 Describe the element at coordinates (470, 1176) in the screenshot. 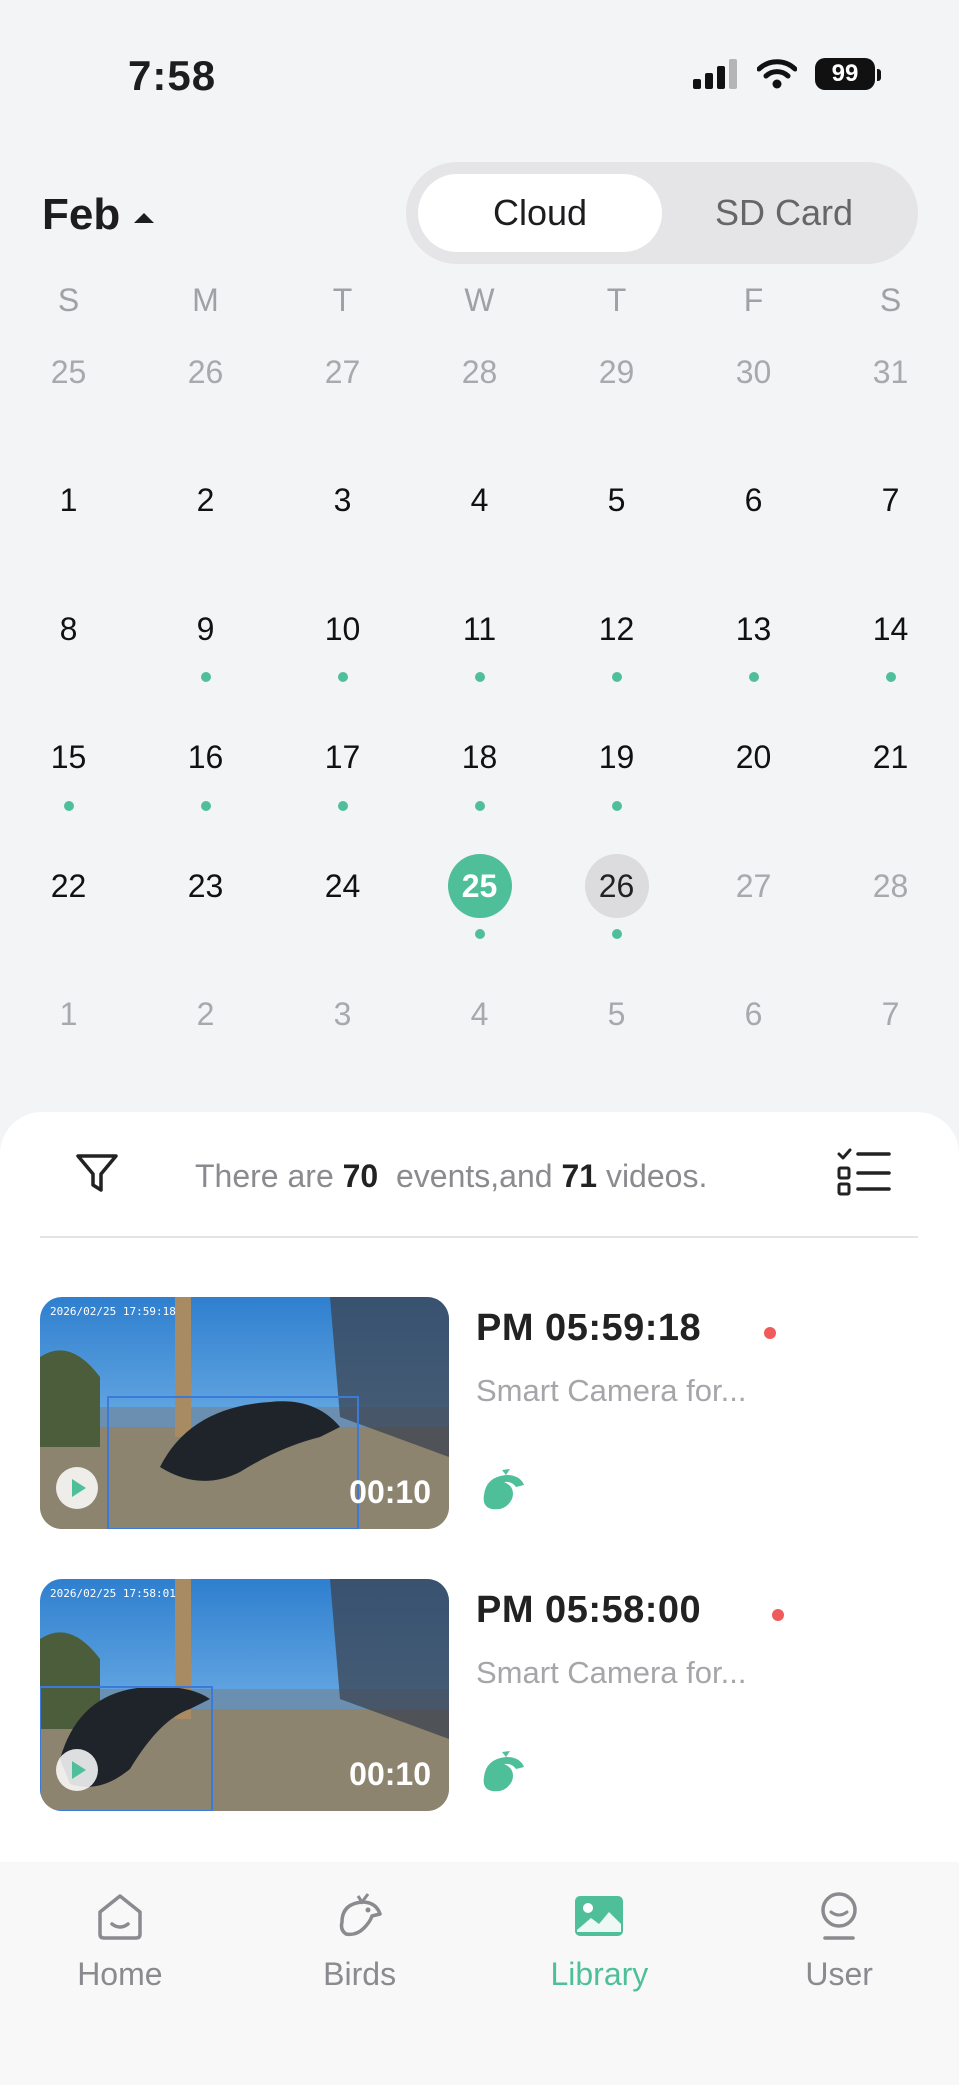

I see `summary-middle: events,and` at that location.